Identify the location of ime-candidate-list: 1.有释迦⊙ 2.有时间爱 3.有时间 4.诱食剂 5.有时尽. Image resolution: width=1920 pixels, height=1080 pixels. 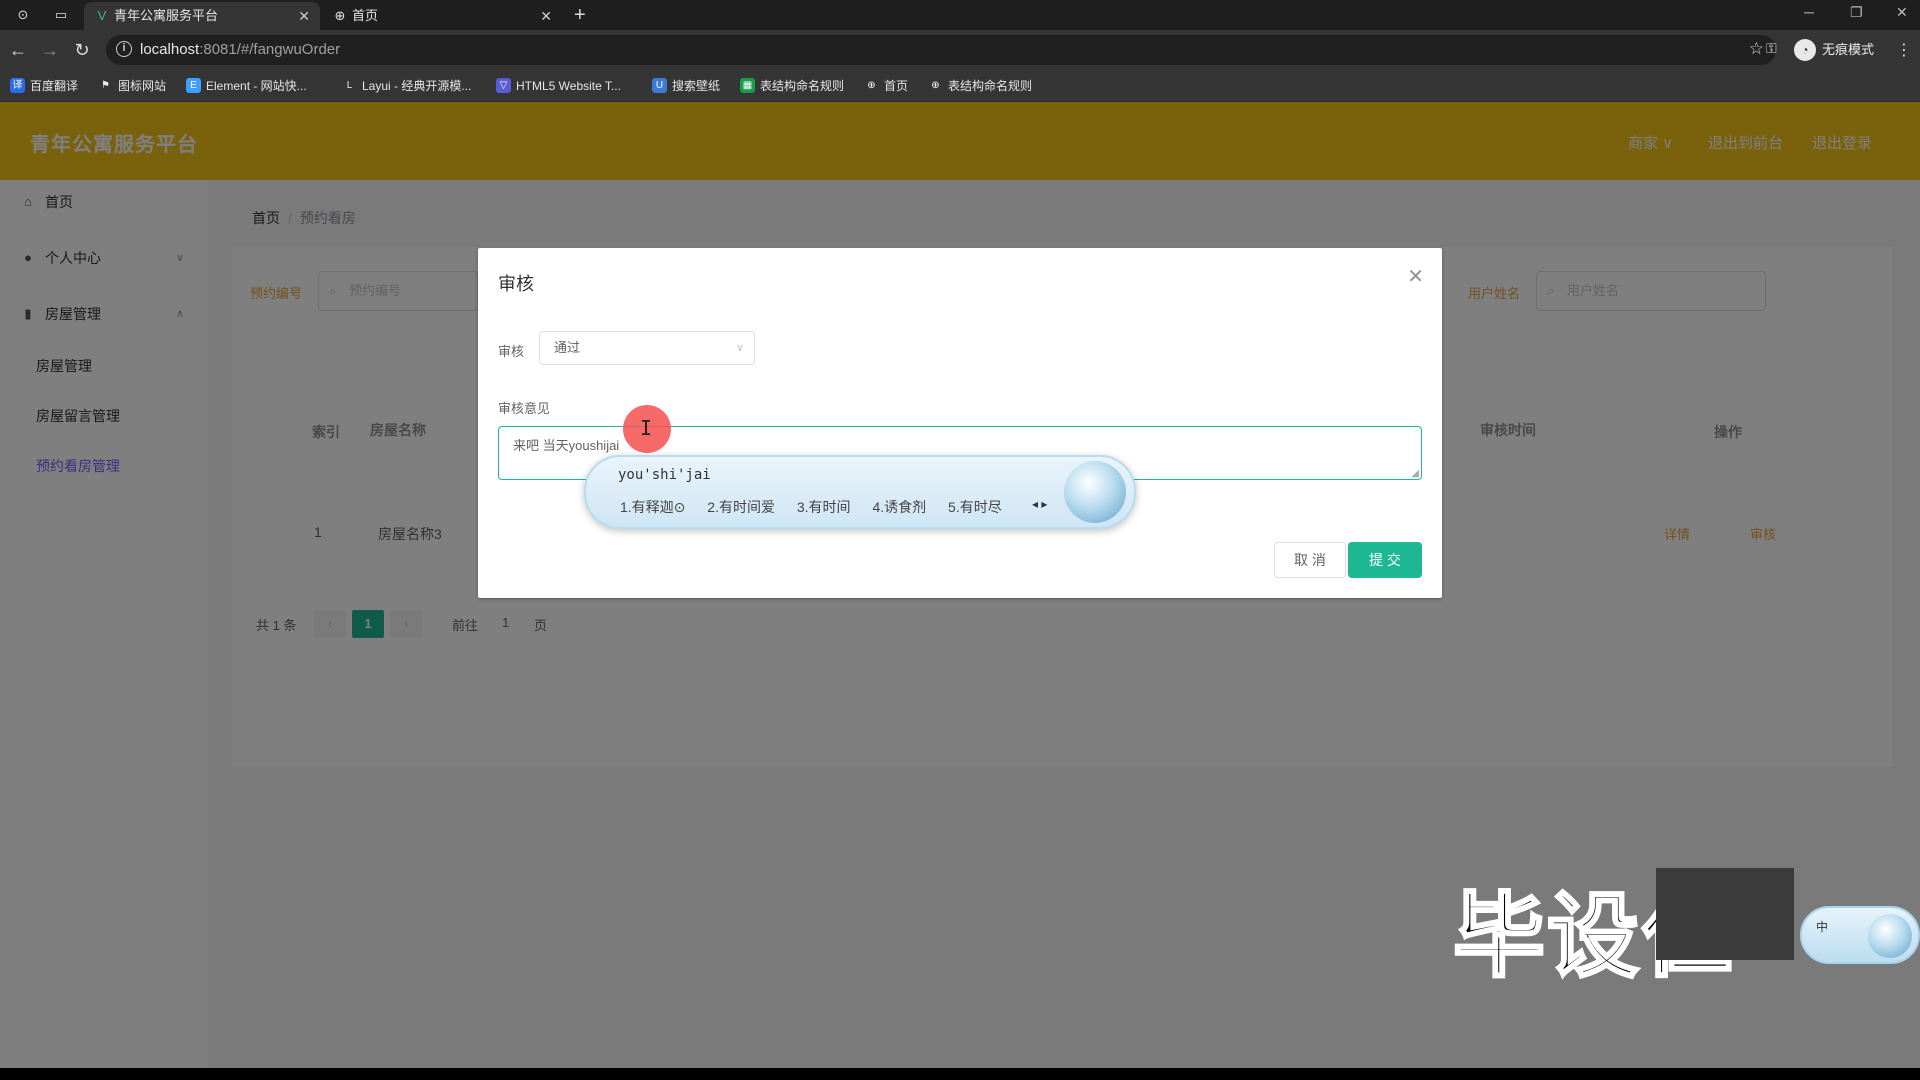
(820, 507).